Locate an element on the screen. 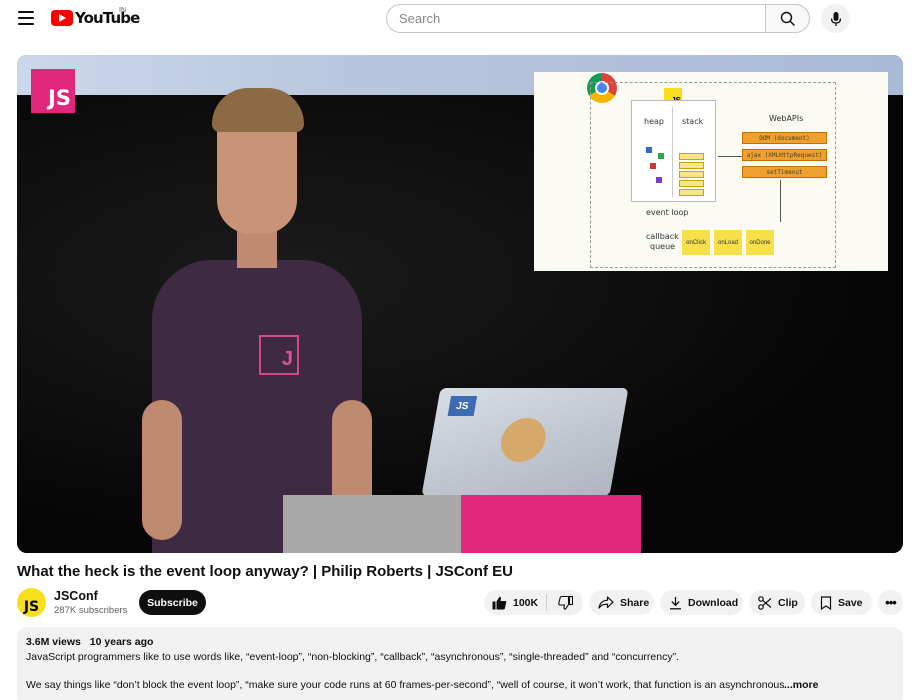 Image resolution: width=919 pixels, height=700 pixels. callback-queue-item: onDone is located at coordinates (760, 242).